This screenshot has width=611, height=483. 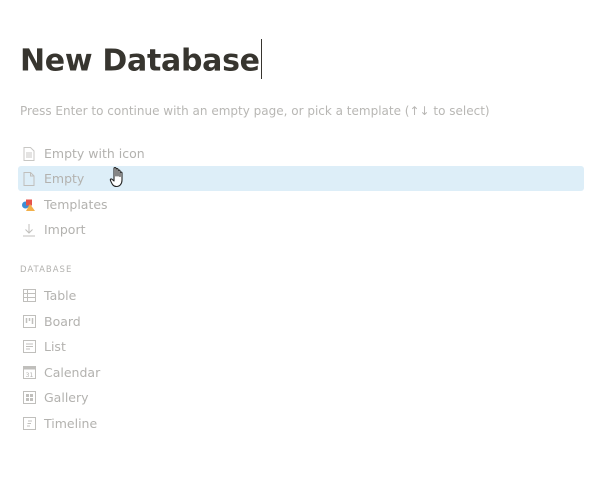 I want to click on page-icon, so click(x=29, y=179).